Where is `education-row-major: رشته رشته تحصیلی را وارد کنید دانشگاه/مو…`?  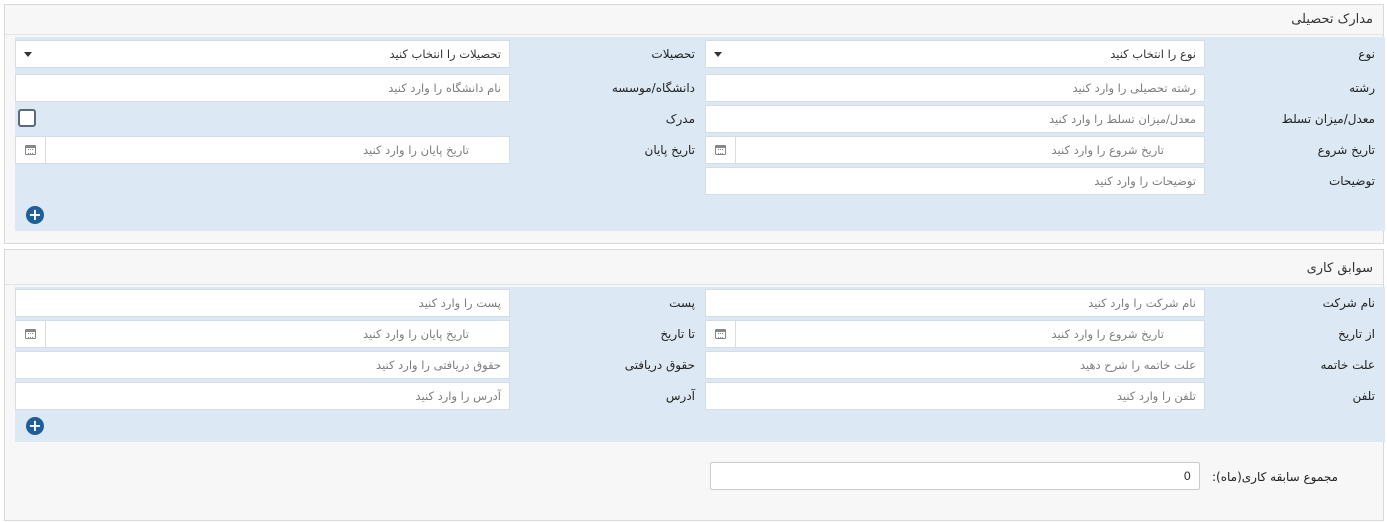 education-row-major: رشته رشته تحصیلی را وارد کنید دانشگاه/مو… is located at coordinates (700, 88).